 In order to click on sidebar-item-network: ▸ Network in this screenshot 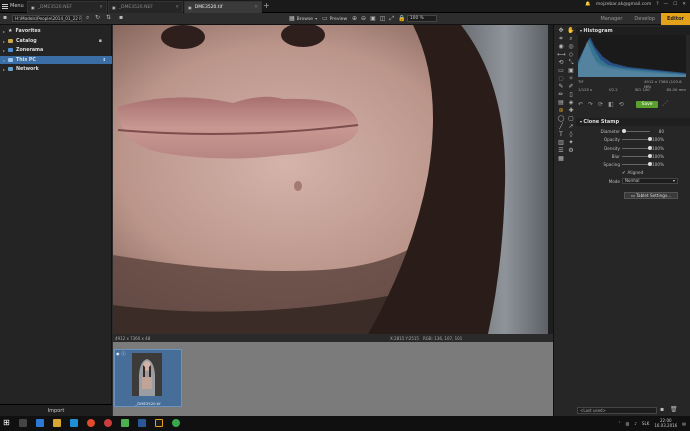, I will do `click(56, 69)`.